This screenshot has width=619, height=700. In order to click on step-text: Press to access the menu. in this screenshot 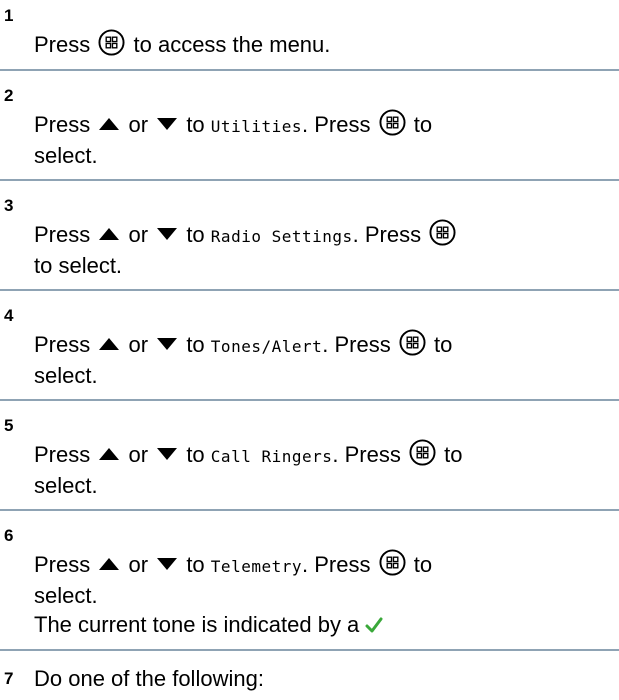, I will do `click(321, 44)`.